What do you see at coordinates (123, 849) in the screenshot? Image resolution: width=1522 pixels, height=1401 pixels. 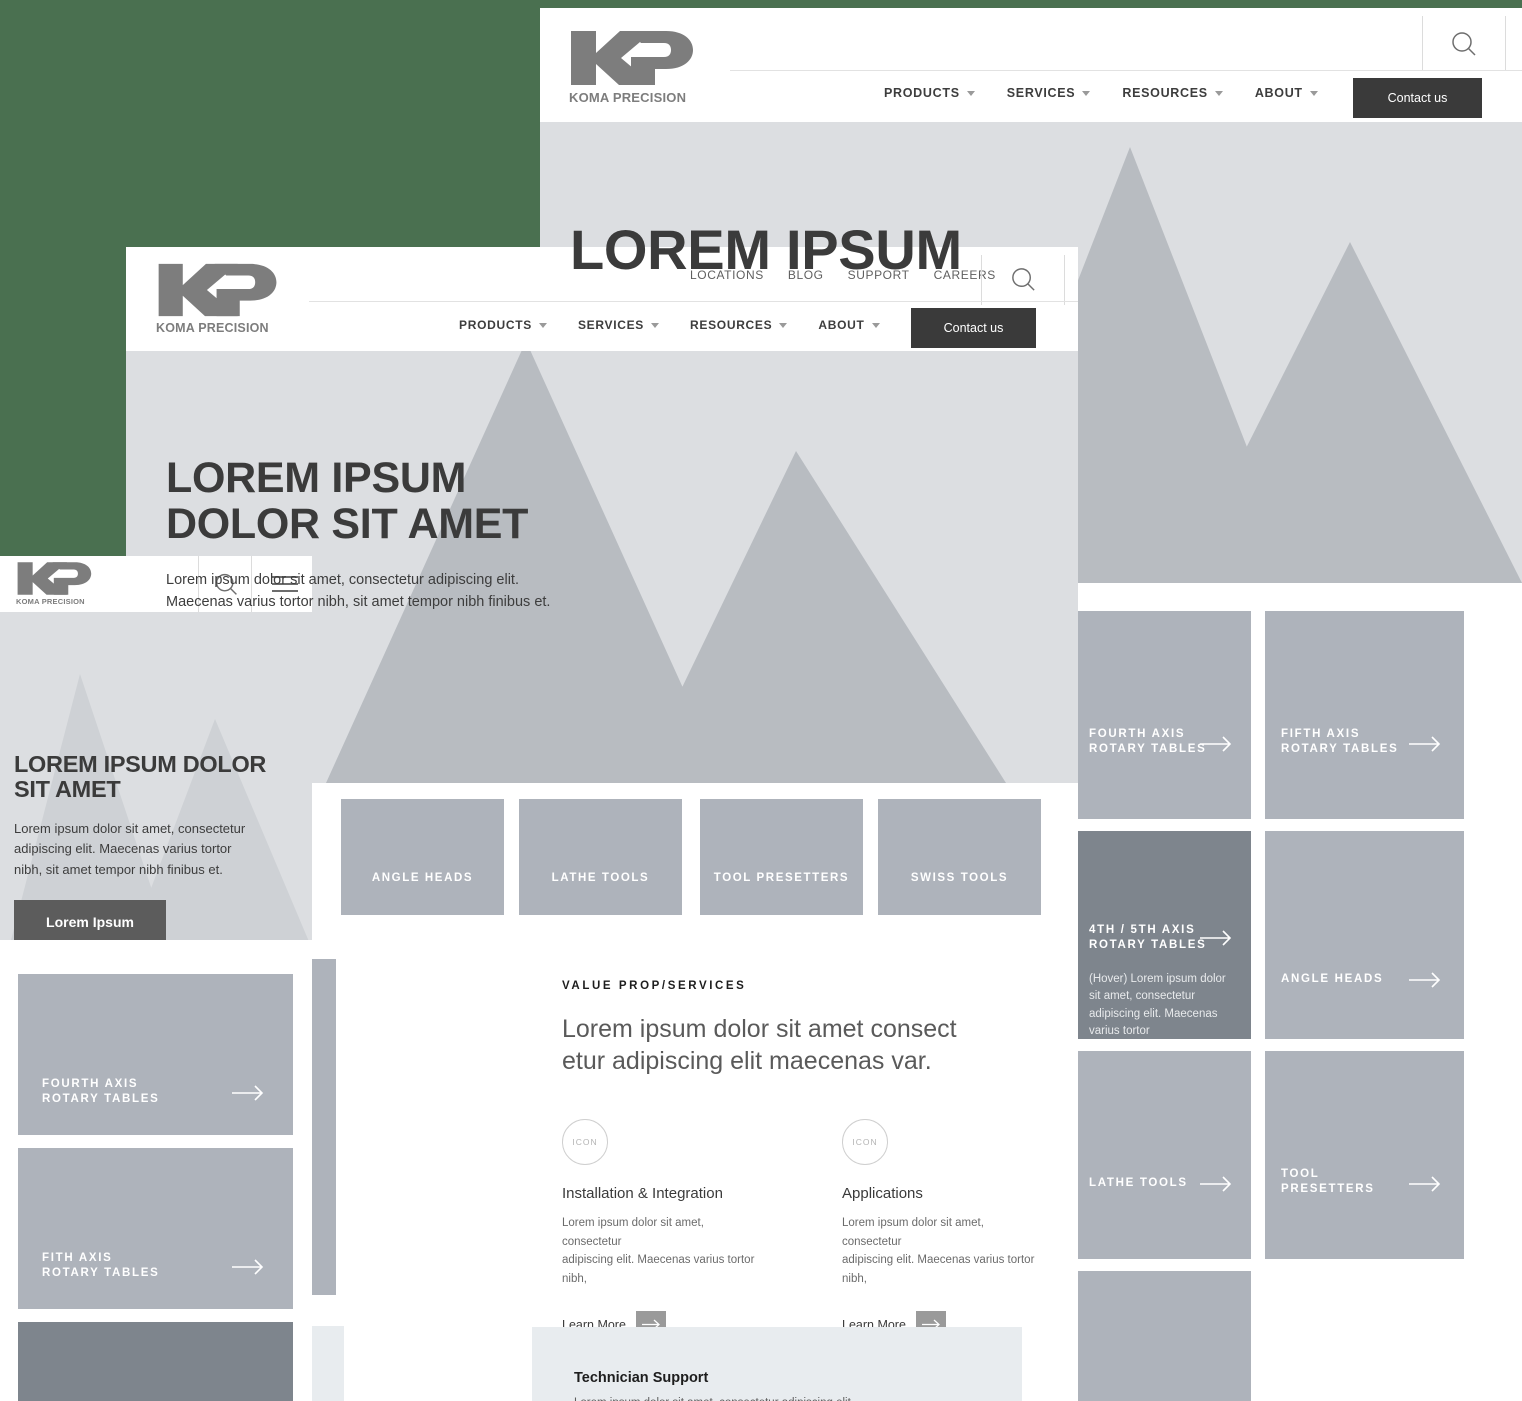 I see `hero-body-line2: adipiscing elit. Maecenas varius tortor` at bounding box center [123, 849].